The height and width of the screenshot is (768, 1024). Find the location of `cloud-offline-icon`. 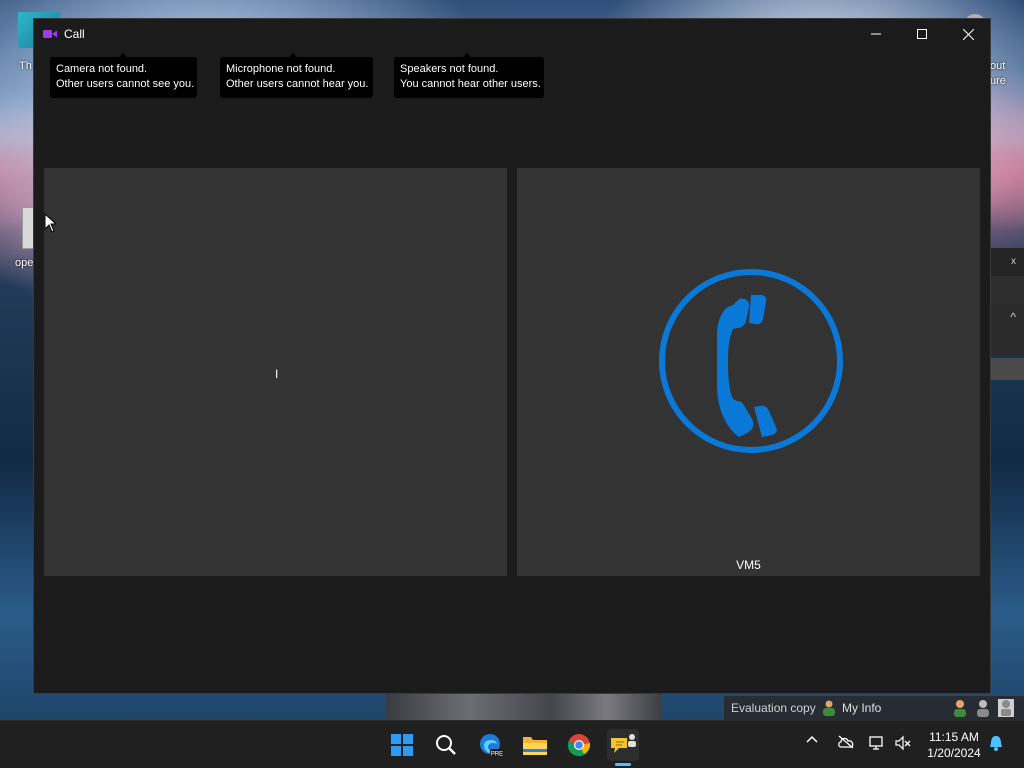

cloud-offline-icon is located at coordinates (846, 742).